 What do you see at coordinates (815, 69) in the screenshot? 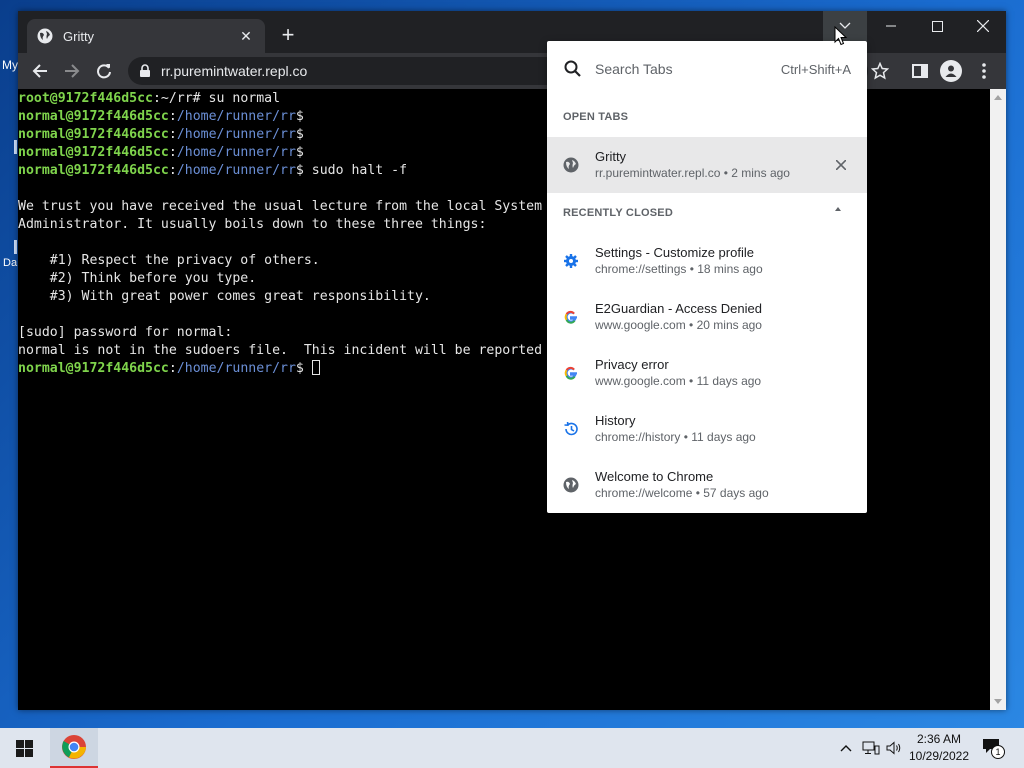
I see `keyboard-shortcut: Ctrl+Shift+A` at bounding box center [815, 69].